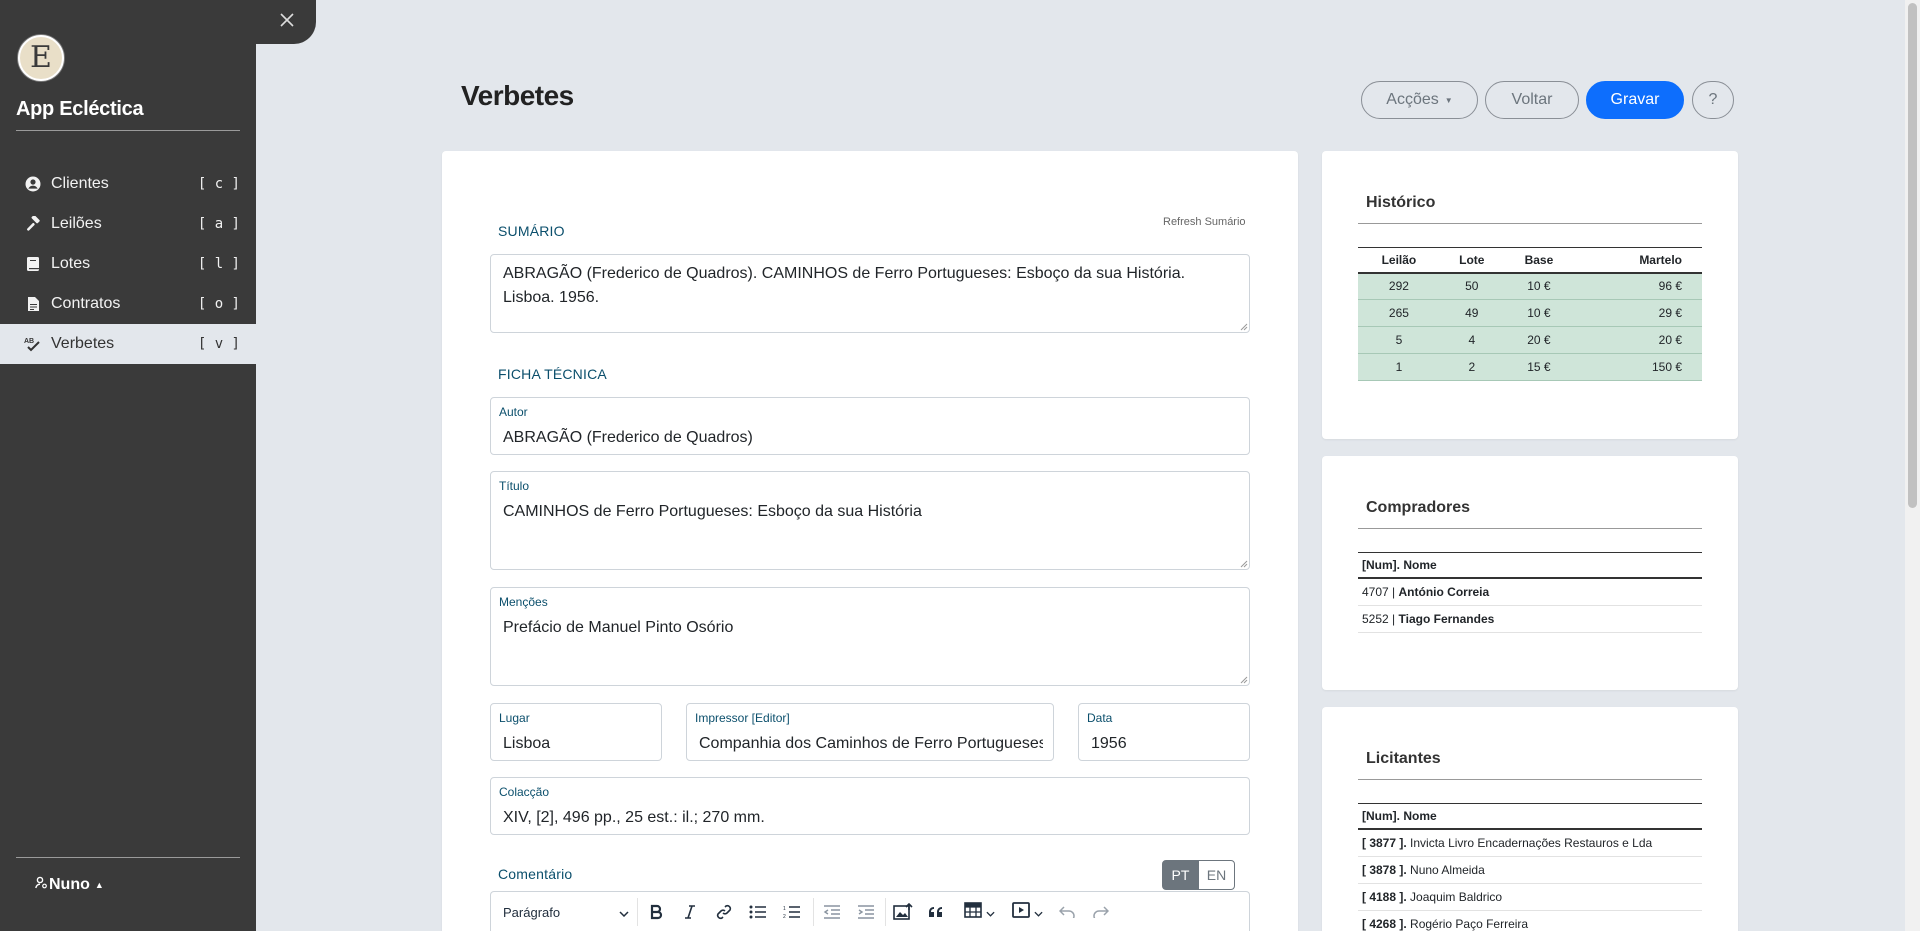 The image size is (1920, 931). What do you see at coordinates (128, 344) in the screenshot?
I see `sidebar-item-verbetes: AB Verbetes [ v ]` at bounding box center [128, 344].